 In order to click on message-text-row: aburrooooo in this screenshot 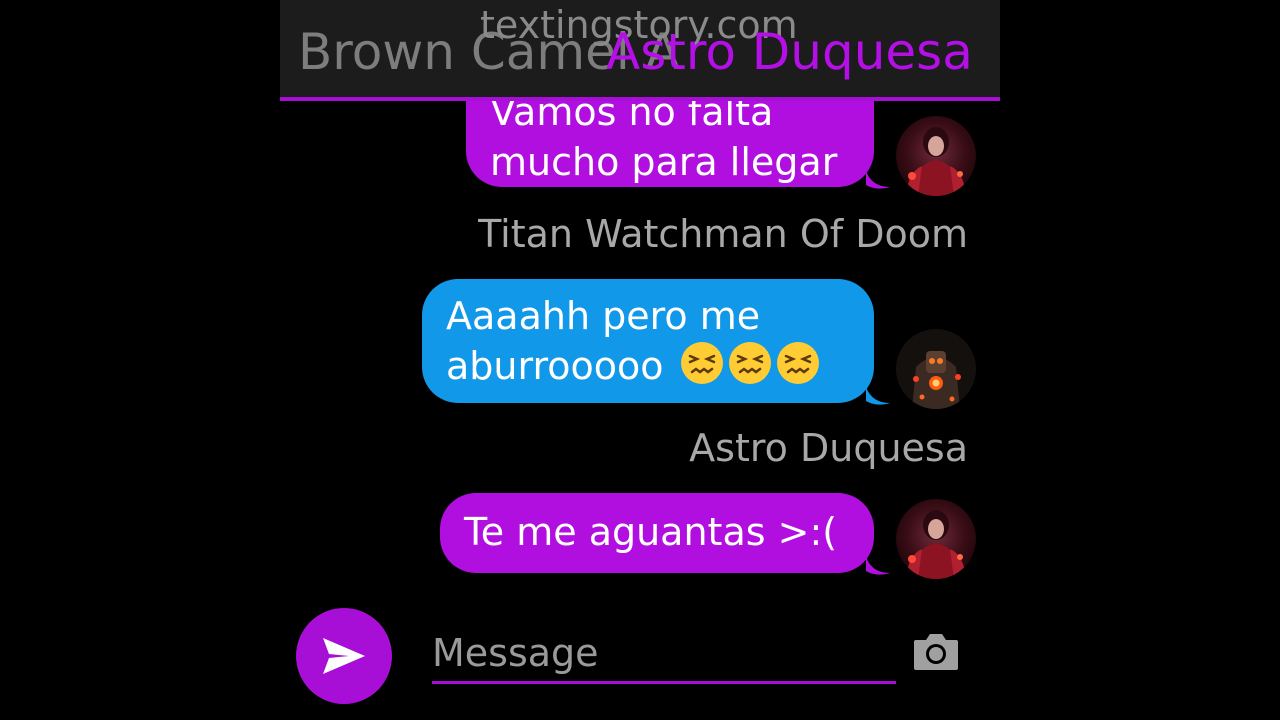, I will do `click(648, 366)`.